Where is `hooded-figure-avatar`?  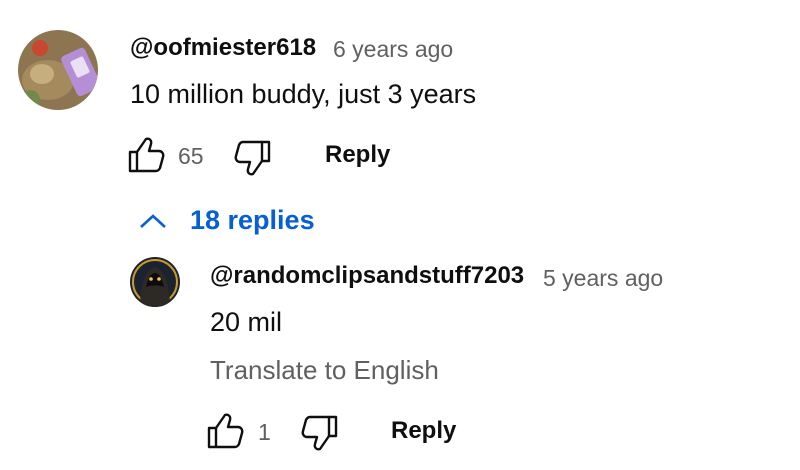 hooded-figure-avatar is located at coordinates (155, 282).